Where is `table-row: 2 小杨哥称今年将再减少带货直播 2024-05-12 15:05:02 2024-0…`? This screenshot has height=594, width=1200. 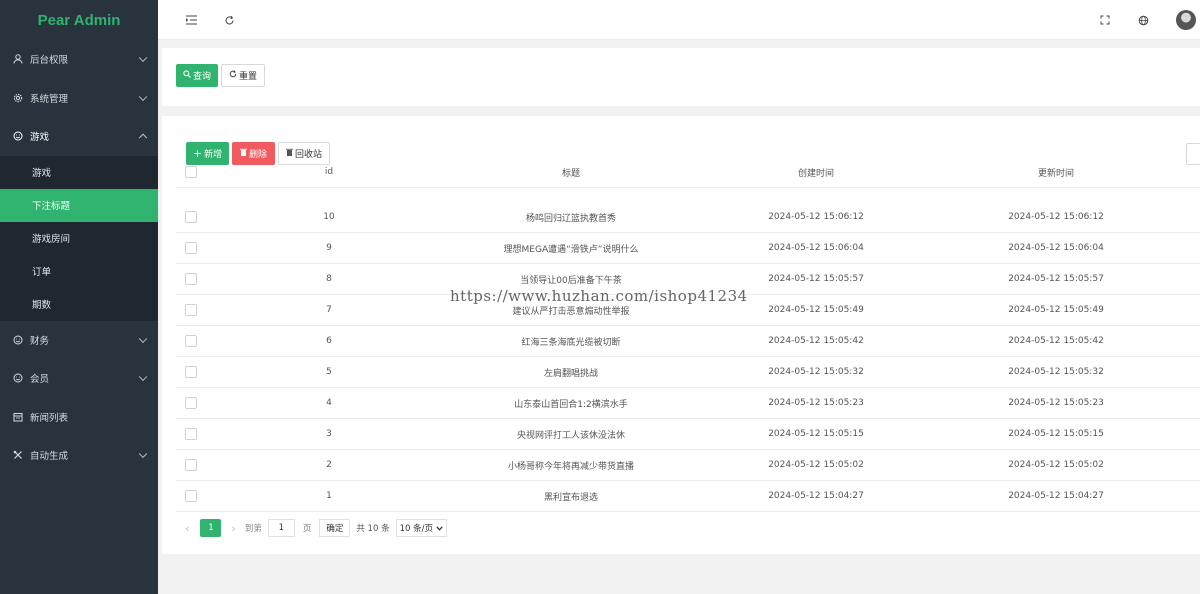 table-row: 2 小杨哥称今年将再减少带货直播 2024-05-12 15:05:02 2024-0… is located at coordinates (688, 465).